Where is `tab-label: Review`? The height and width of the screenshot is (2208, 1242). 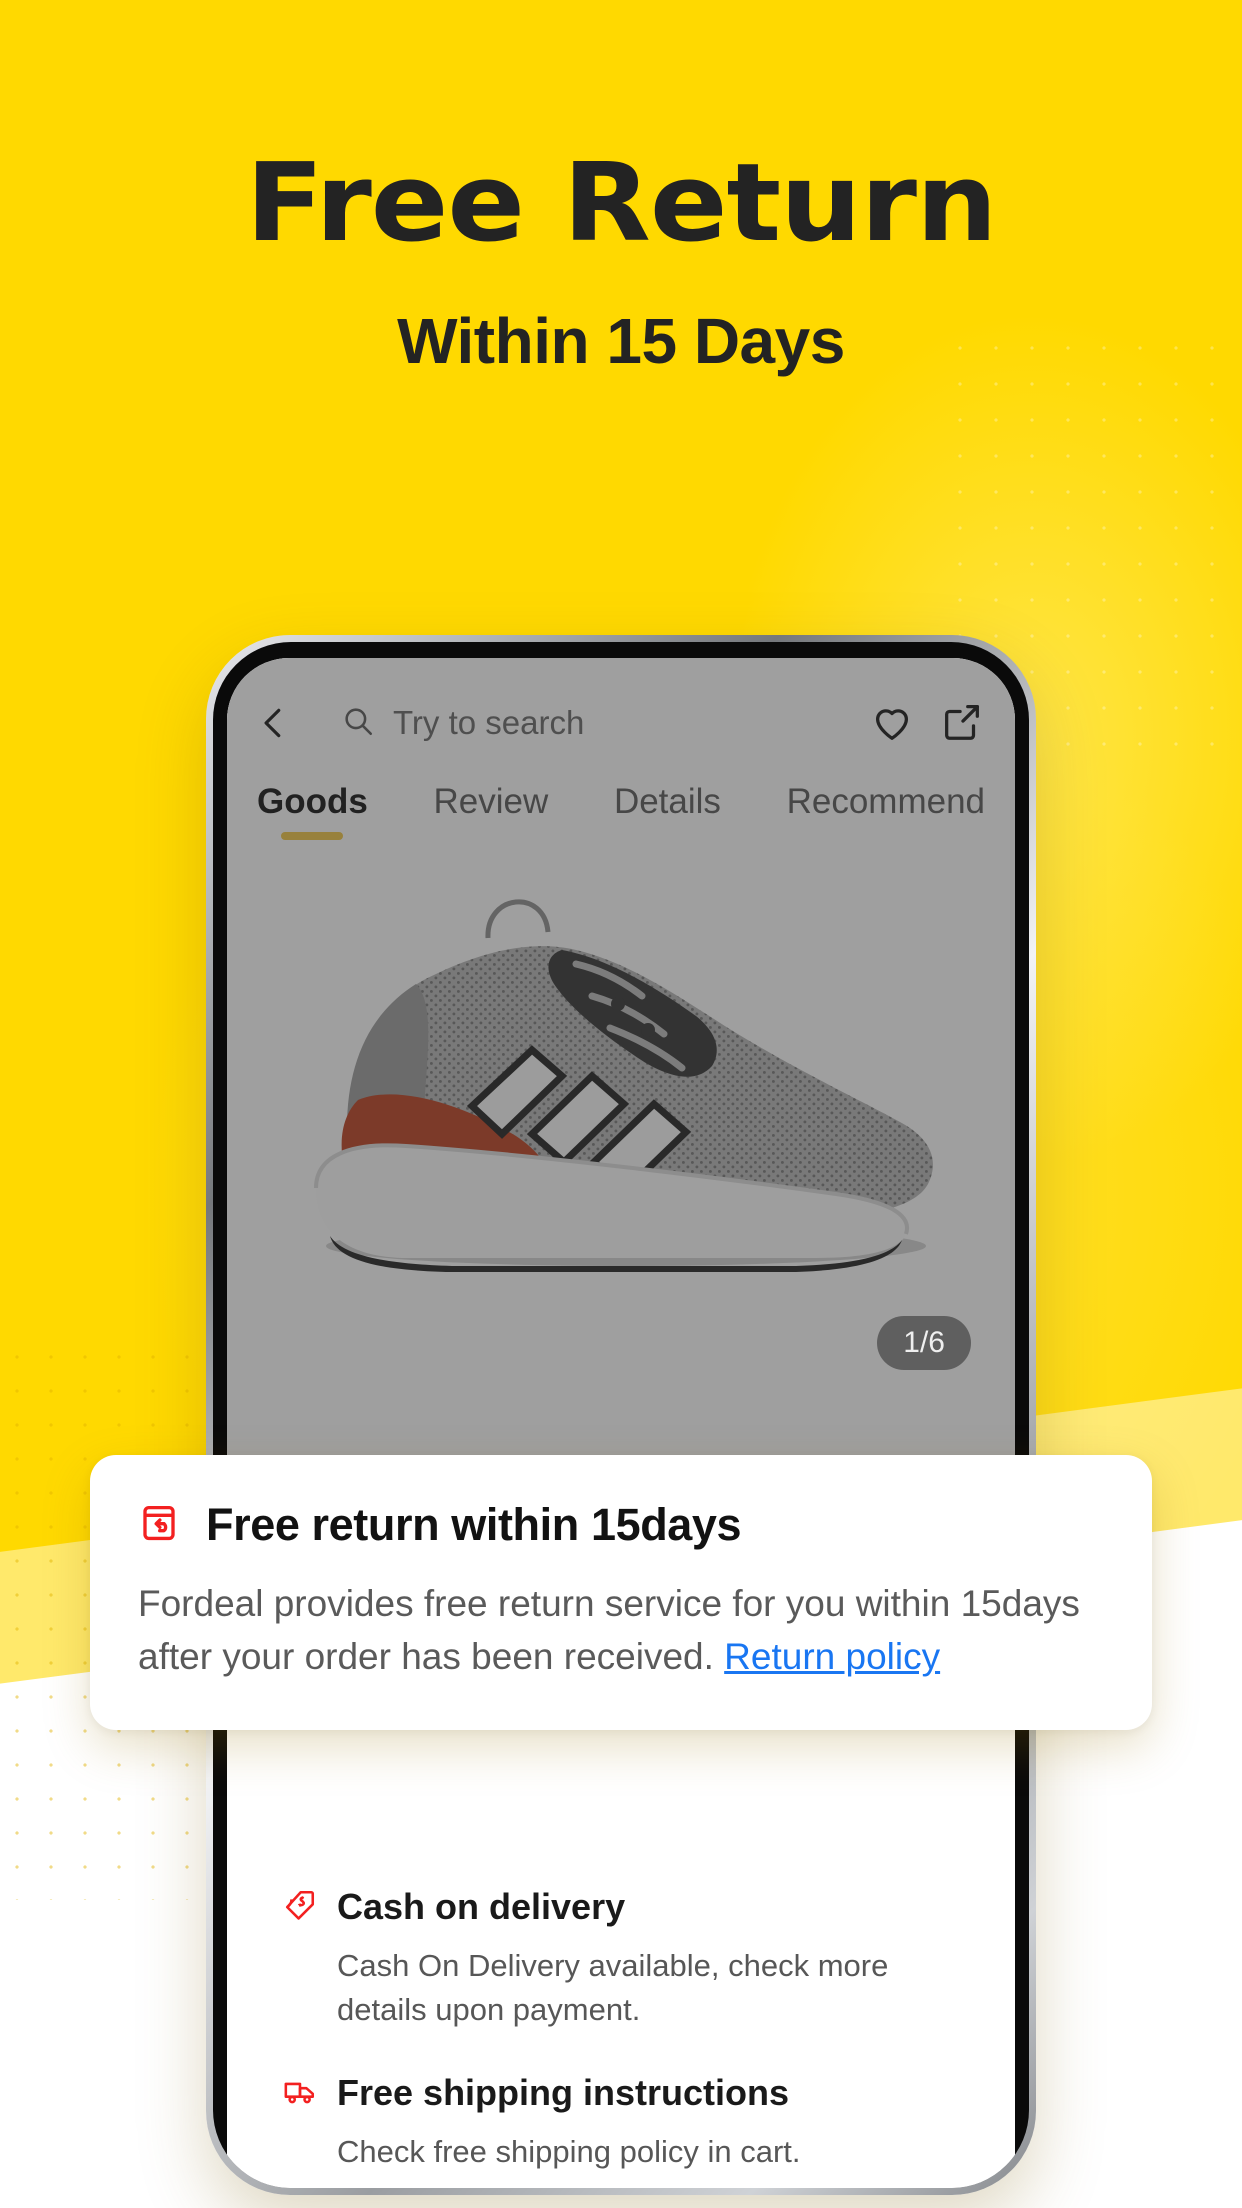
tab-label: Review is located at coordinates (491, 801).